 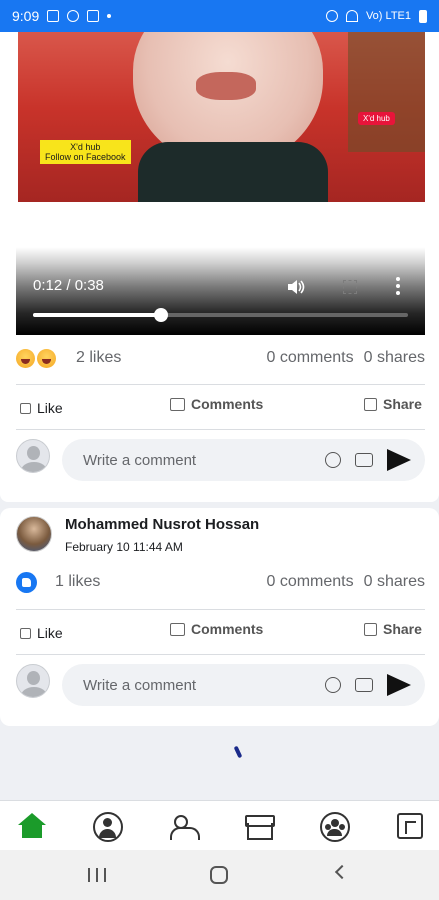 I want to click on video-time: 0:12 / 0:38, so click(x=68, y=285).